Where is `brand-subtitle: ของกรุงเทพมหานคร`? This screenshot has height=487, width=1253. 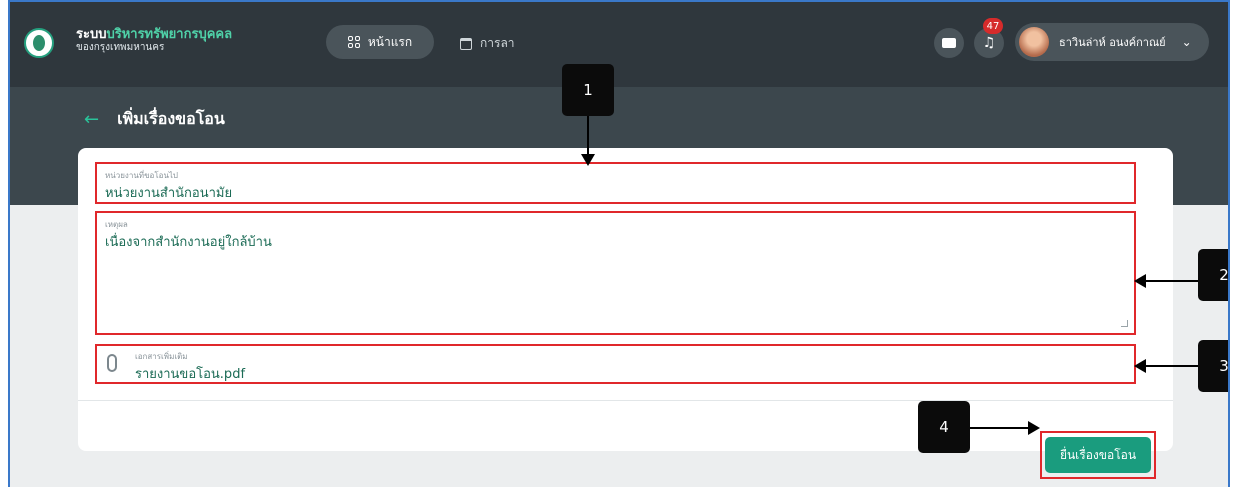
brand-subtitle: ของกรุงเทพมหานคร is located at coordinates (120, 47).